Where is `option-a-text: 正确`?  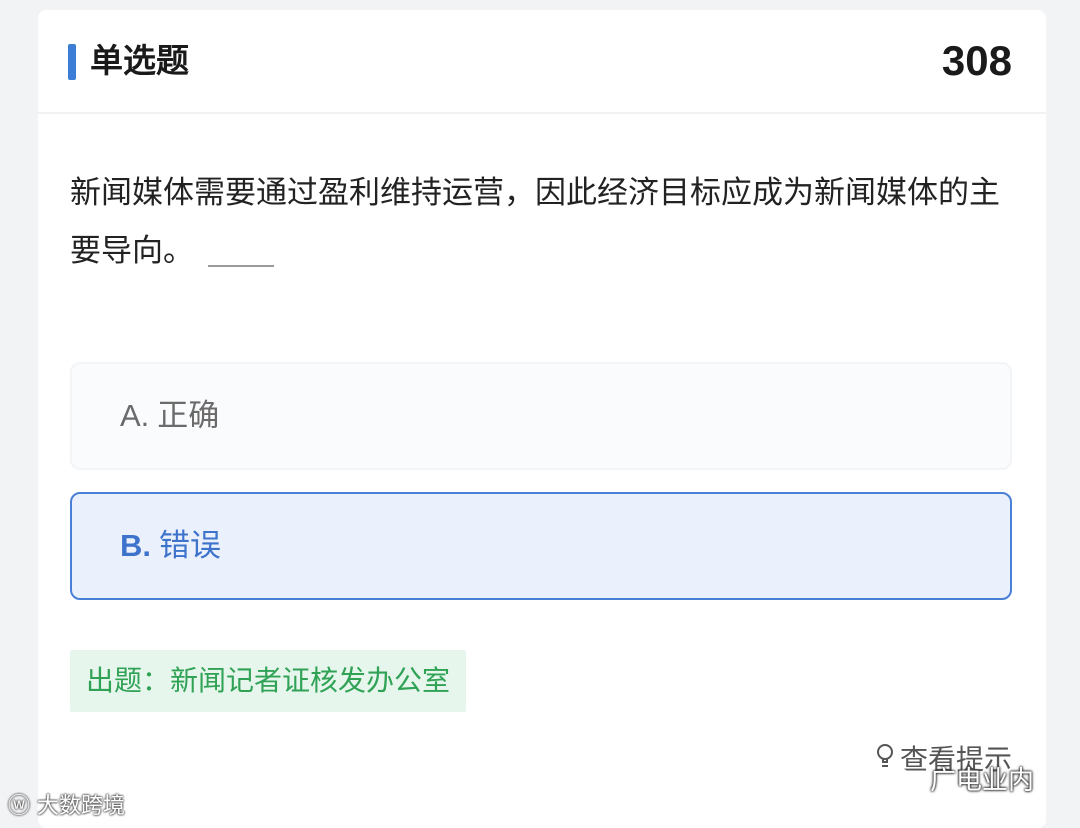
option-a-text: 正确 is located at coordinates (188, 416).